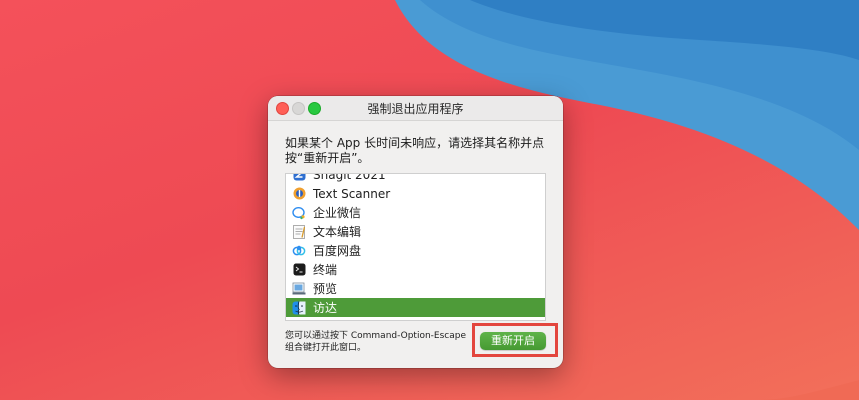  What do you see at coordinates (415, 178) in the screenshot?
I see `list-item-snagit: Snagit 2021` at bounding box center [415, 178].